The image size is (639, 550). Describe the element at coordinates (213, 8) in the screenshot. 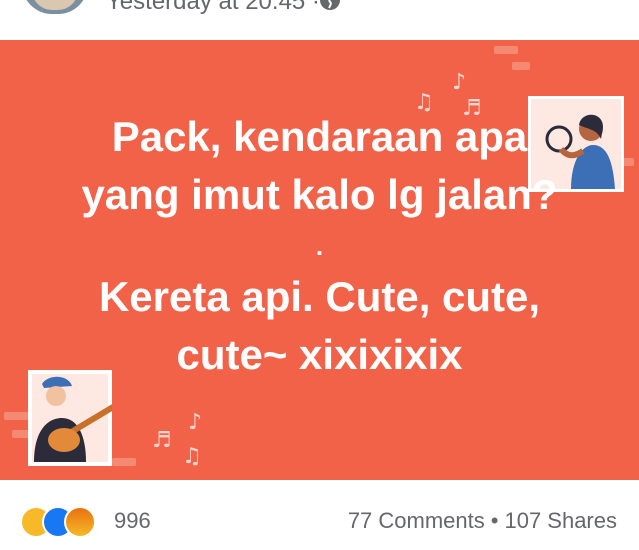

I see `post-timestamp: Yesterday at 20.45 ·` at that location.